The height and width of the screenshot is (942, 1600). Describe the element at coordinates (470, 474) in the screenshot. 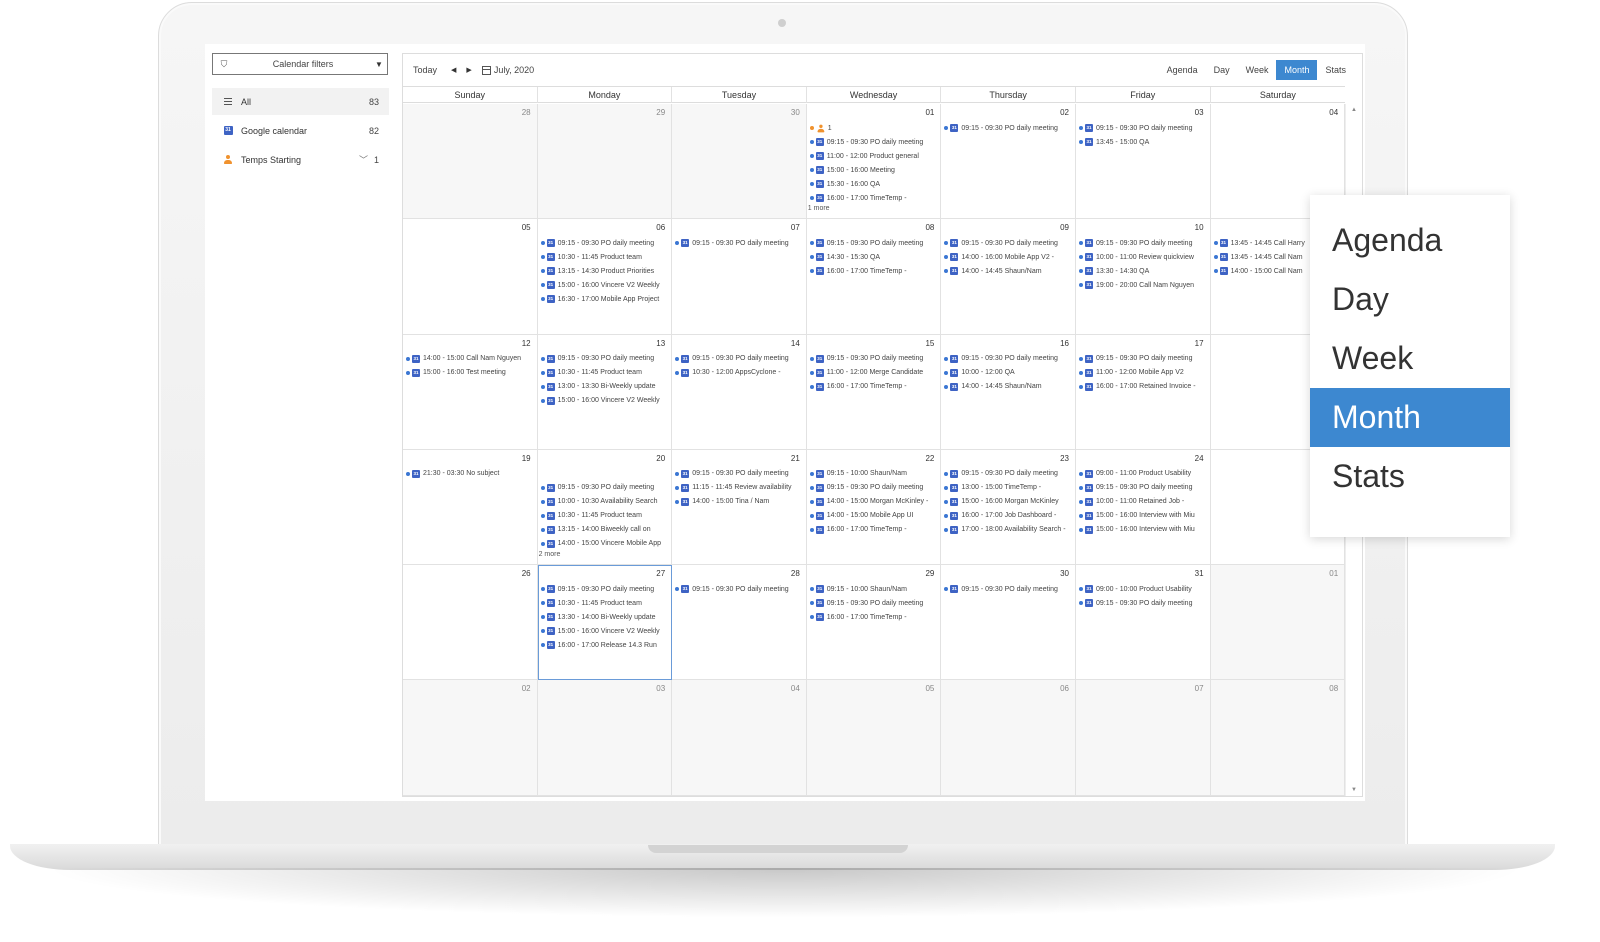

I see `calendar-event: 31 21:30 - 03:30 No subject` at that location.